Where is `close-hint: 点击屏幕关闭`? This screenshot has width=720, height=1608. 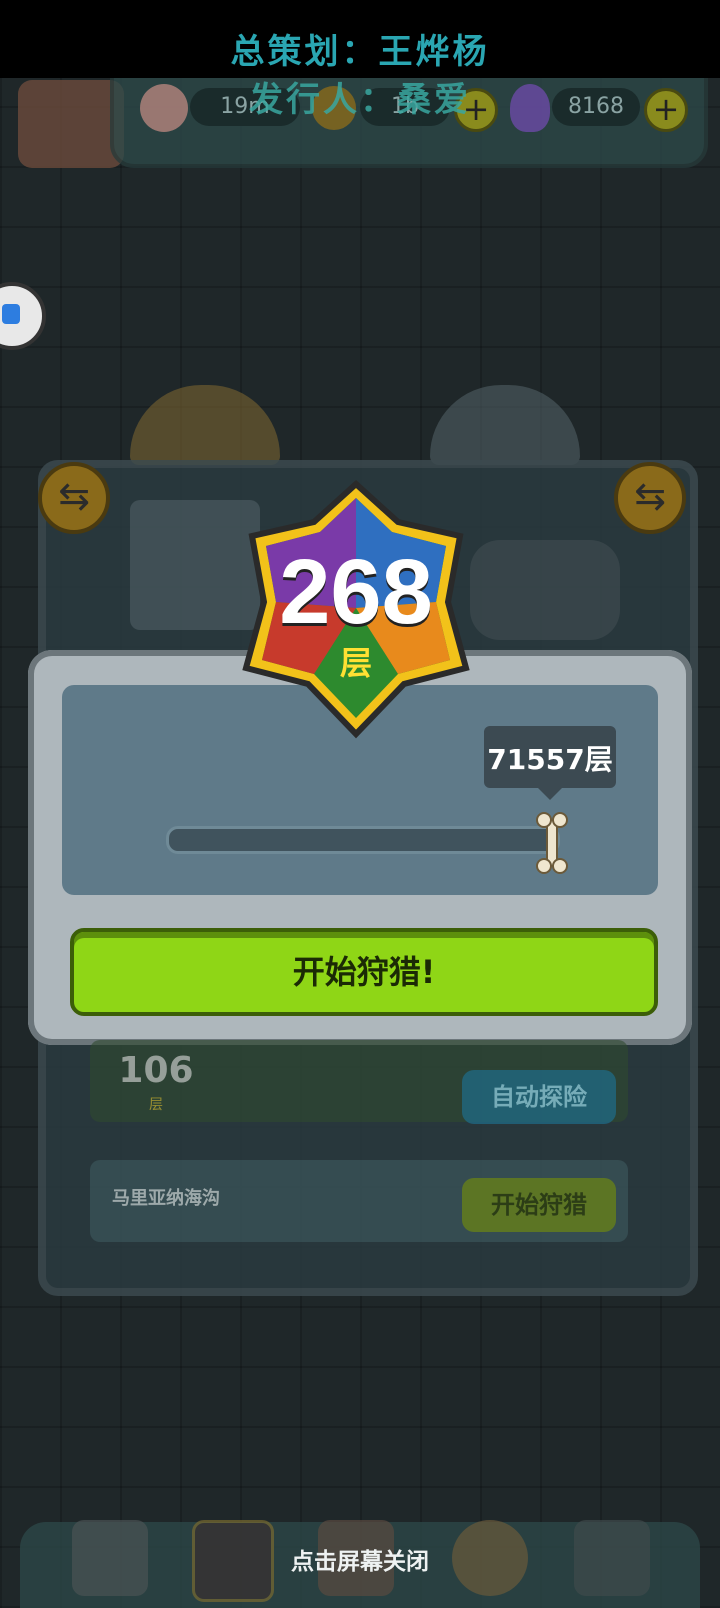
close-hint: 点击屏幕关闭 is located at coordinates (360, 1562).